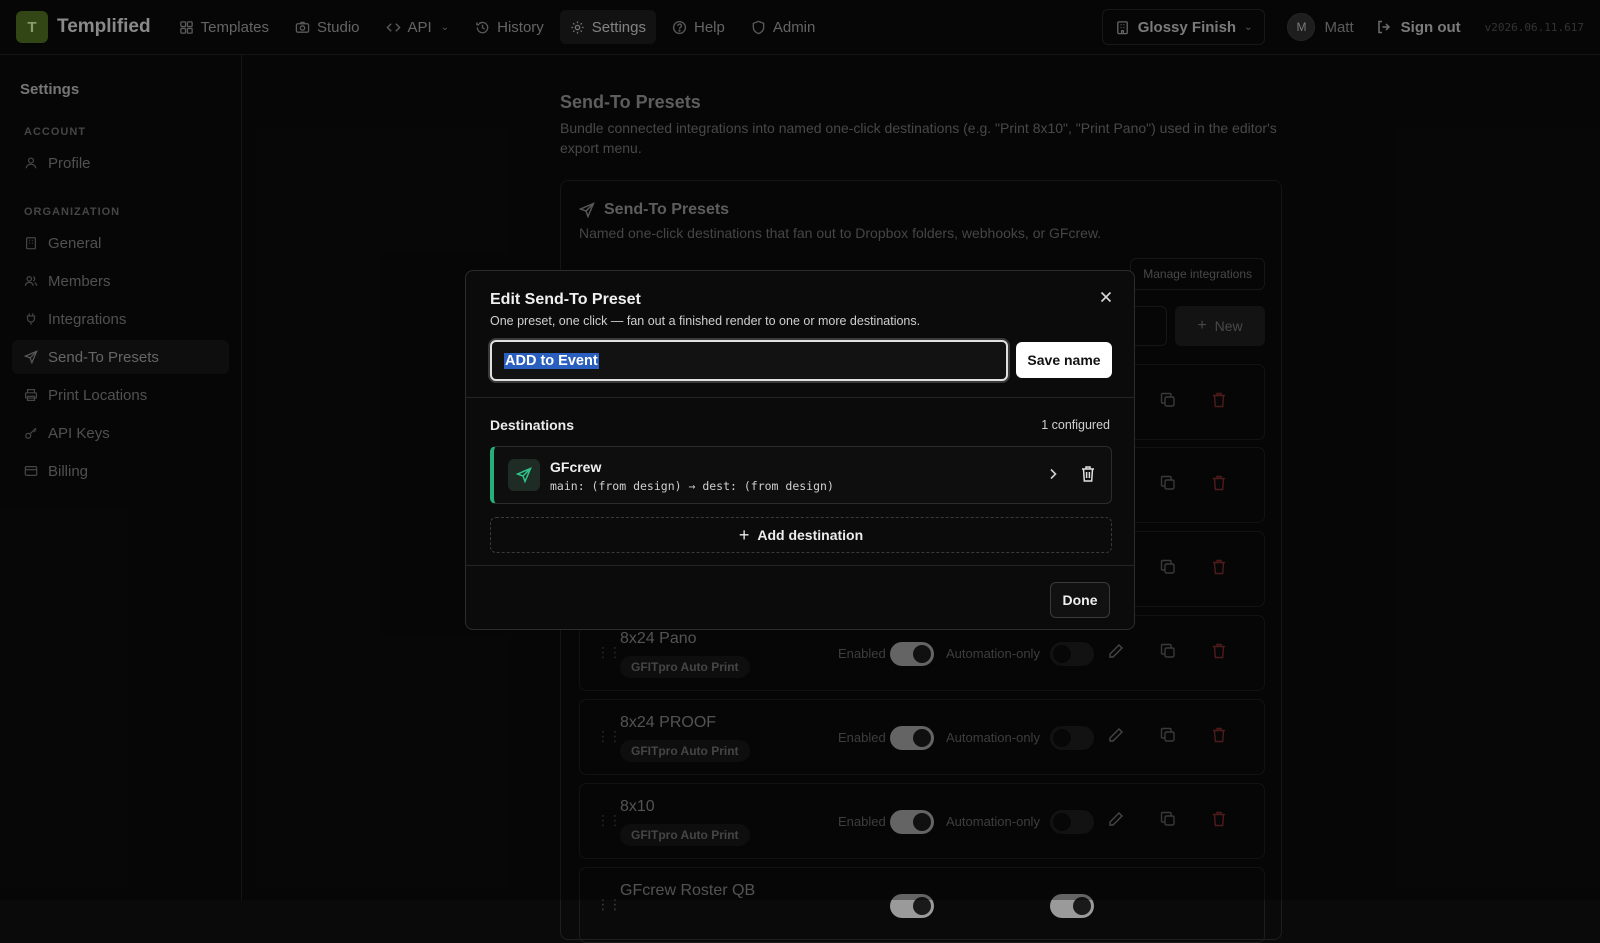 The height and width of the screenshot is (943, 1600). I want to click on plus-icon: +, so click(744, 534).